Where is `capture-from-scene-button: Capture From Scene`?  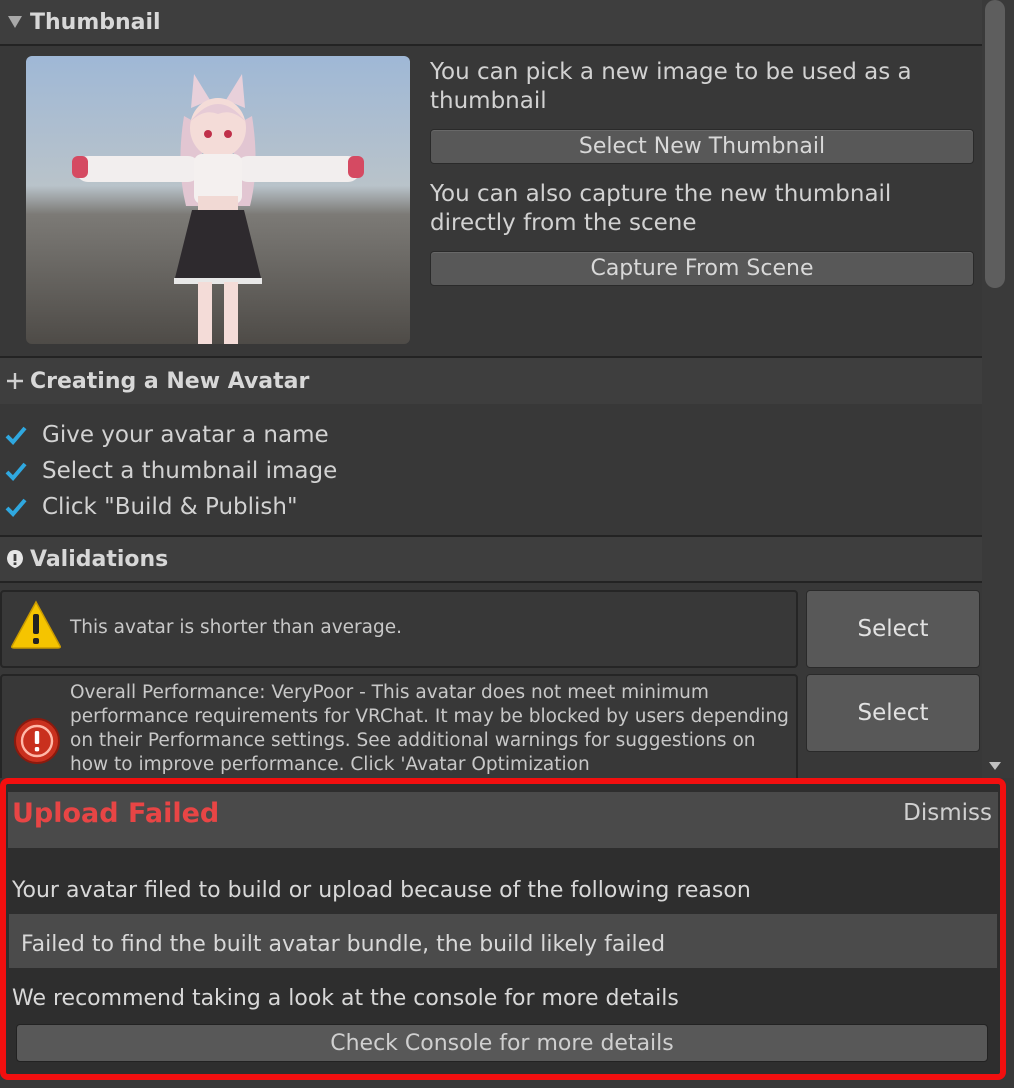 capture-from-scene-button: Capture From Scene is located at coordinates (702, 268).